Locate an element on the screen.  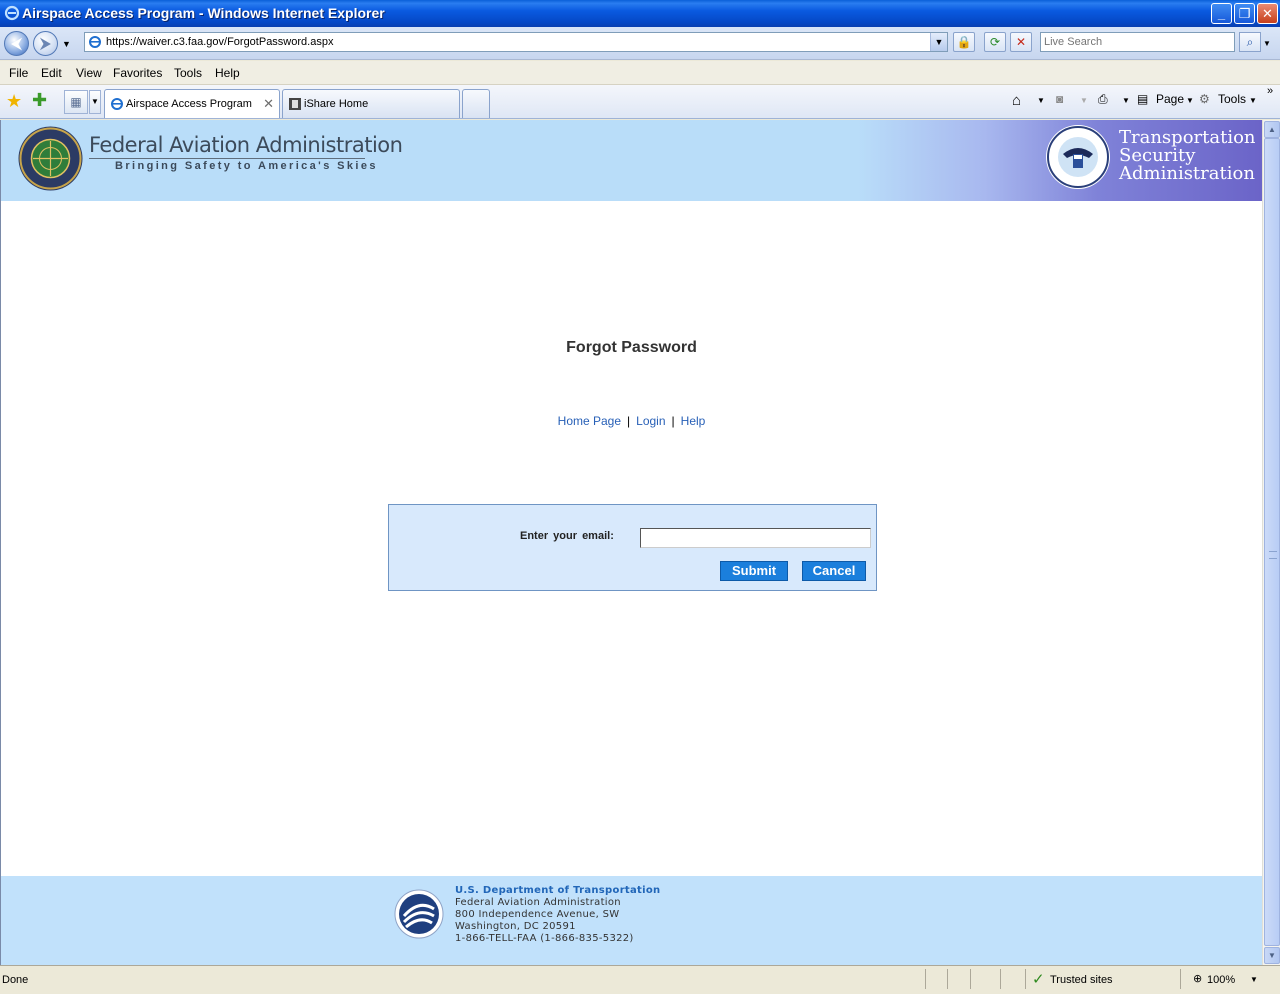
login-link: Login is located at coordinates (650, 421).